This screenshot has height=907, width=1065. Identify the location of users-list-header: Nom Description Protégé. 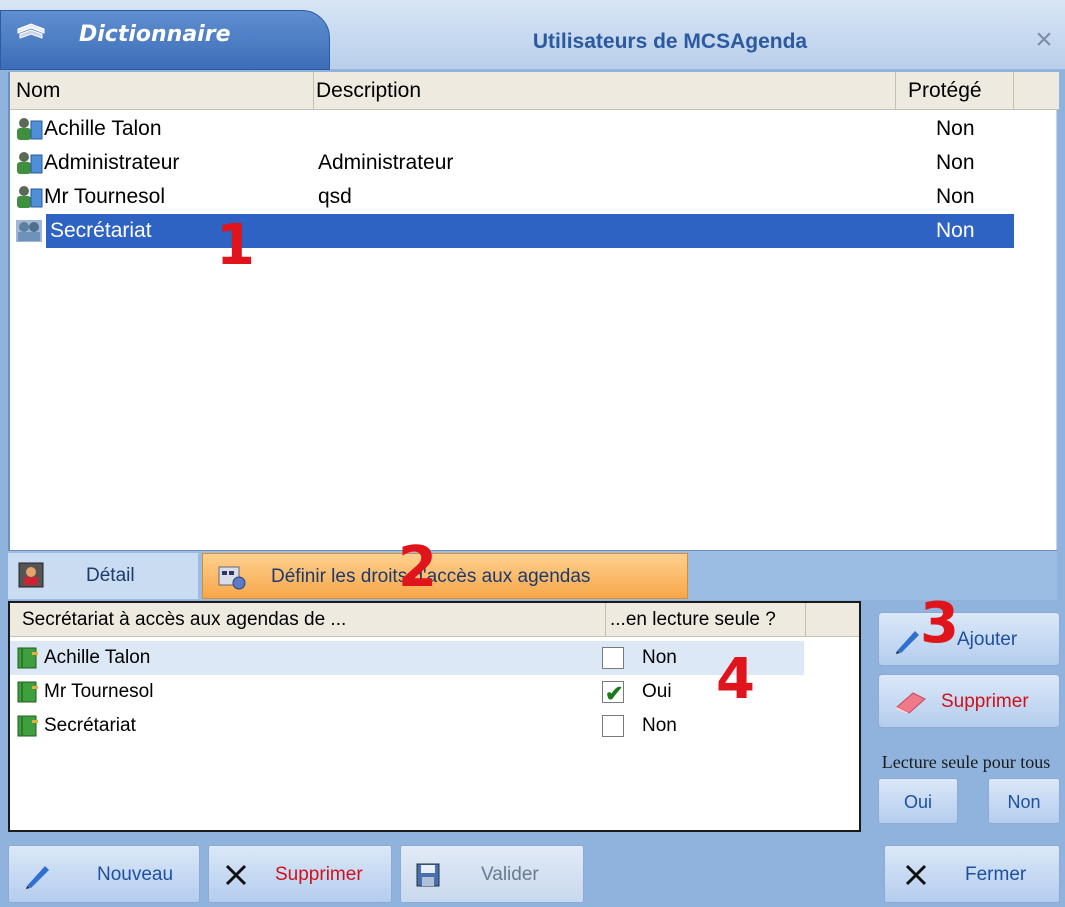
(534, 91).